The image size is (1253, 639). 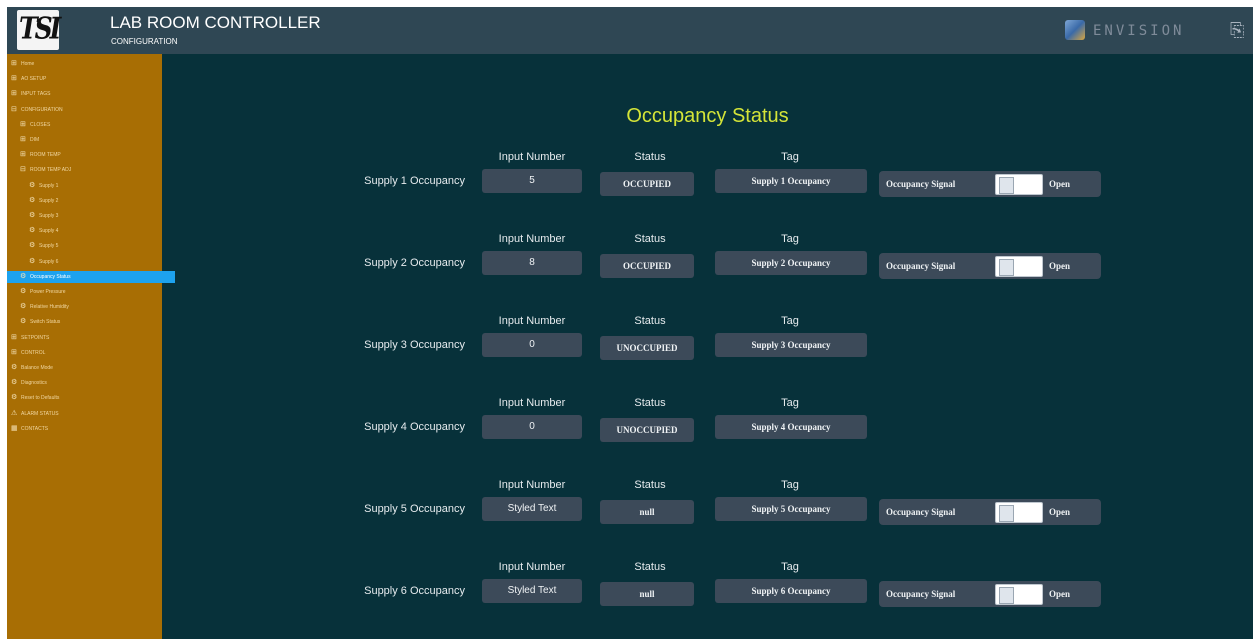 I want to click on sidebar-item: ⚙ Supply 2, so click(x=43, y=201).